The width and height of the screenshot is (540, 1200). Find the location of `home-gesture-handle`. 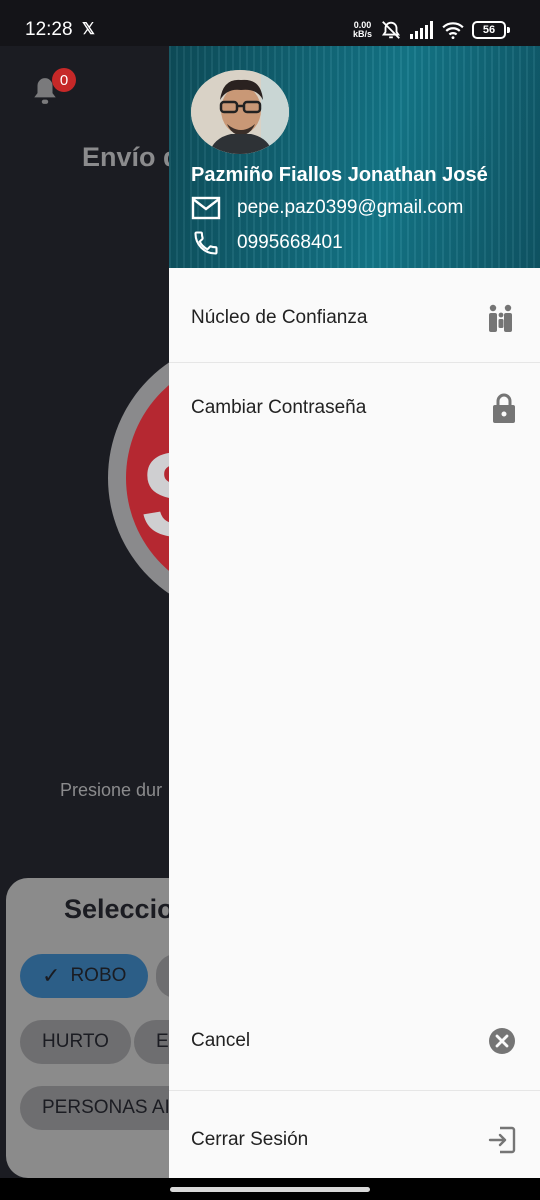

home-gesture-handle is located at coordinates (270, 1189).